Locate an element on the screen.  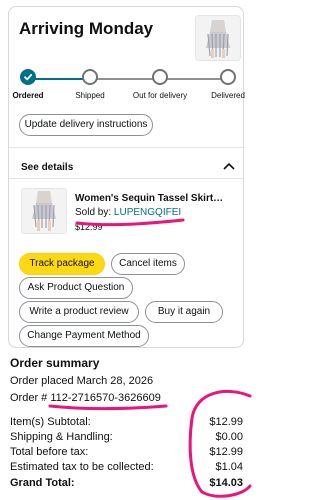
ask-product-question-button: Ask Product Question is located at coordinates (76, 288).